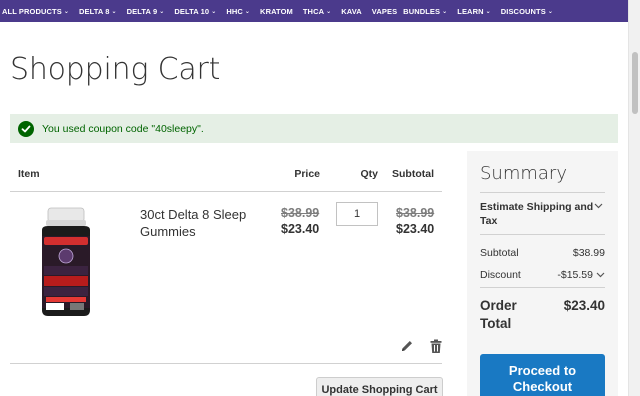 The height and width of the screenshot is (396, 640). What do you see at coordinates (415, 229) in the screenshot?
I see `item-subtotal-final: $23.40` at bounding box center [415, 229].